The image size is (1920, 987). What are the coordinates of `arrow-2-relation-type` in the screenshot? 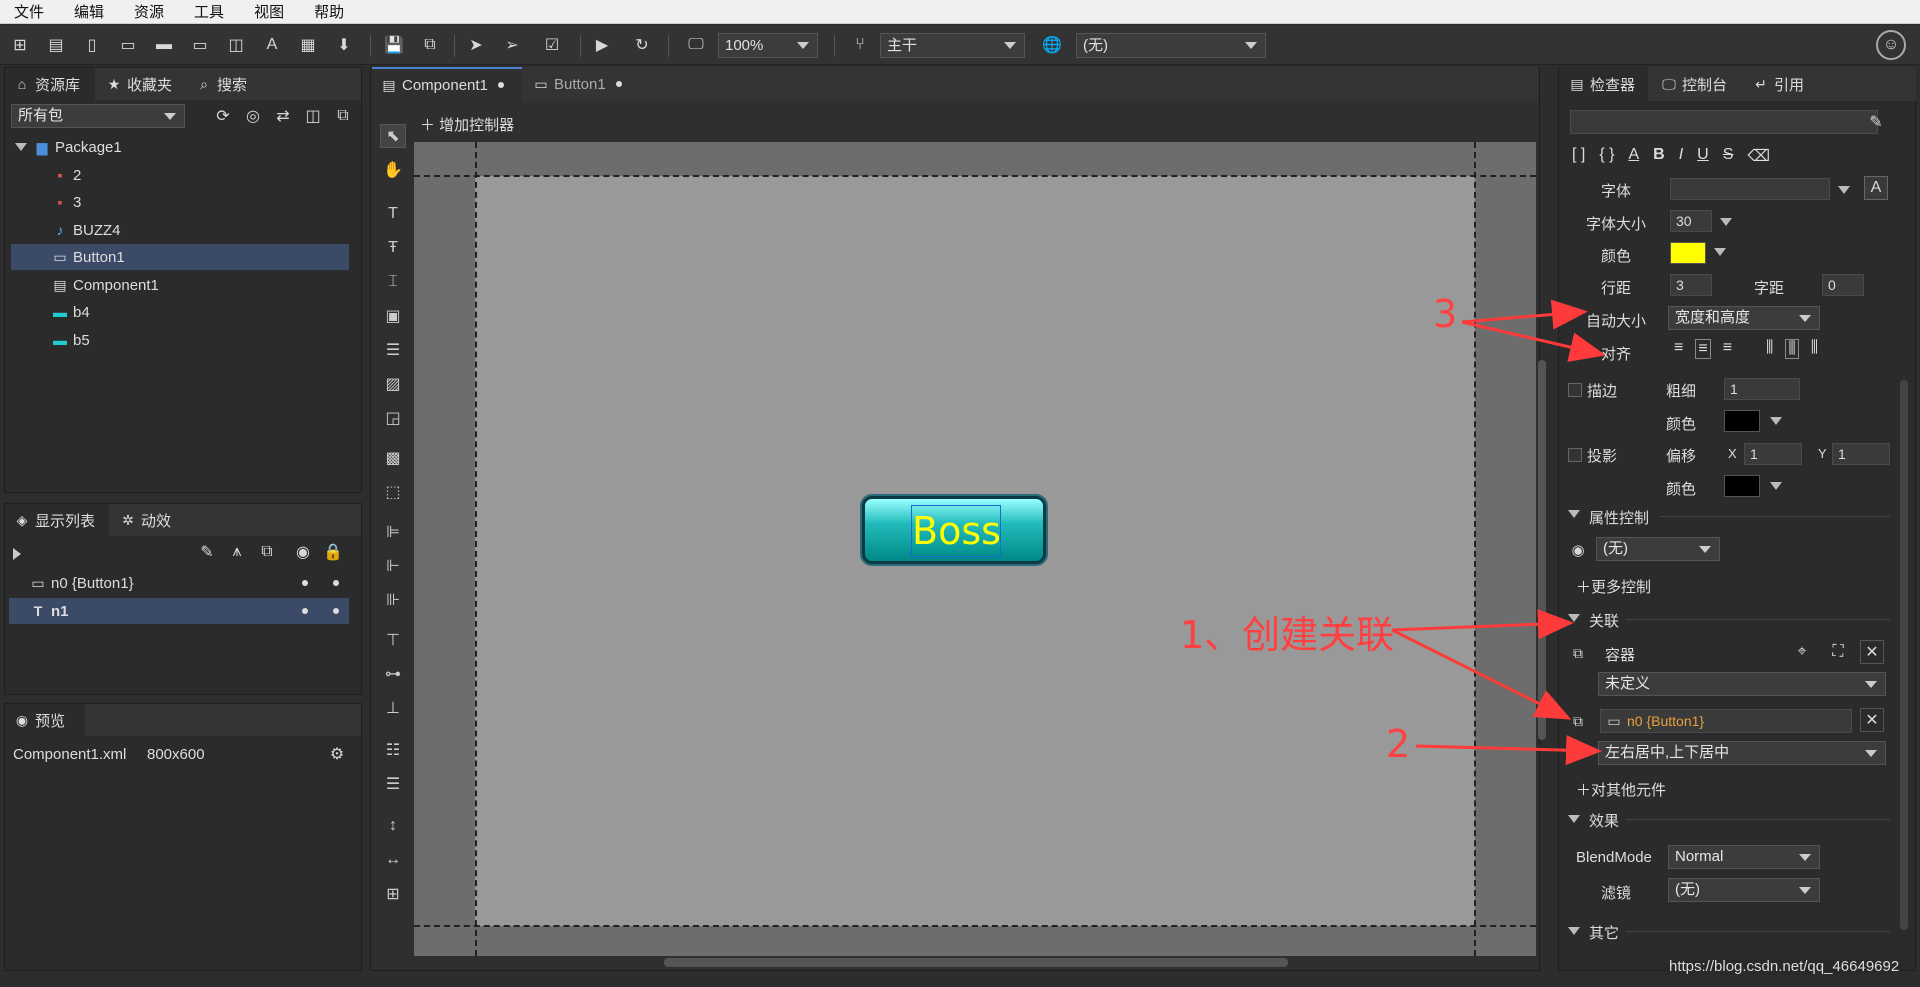 It's located at (1508, 750).